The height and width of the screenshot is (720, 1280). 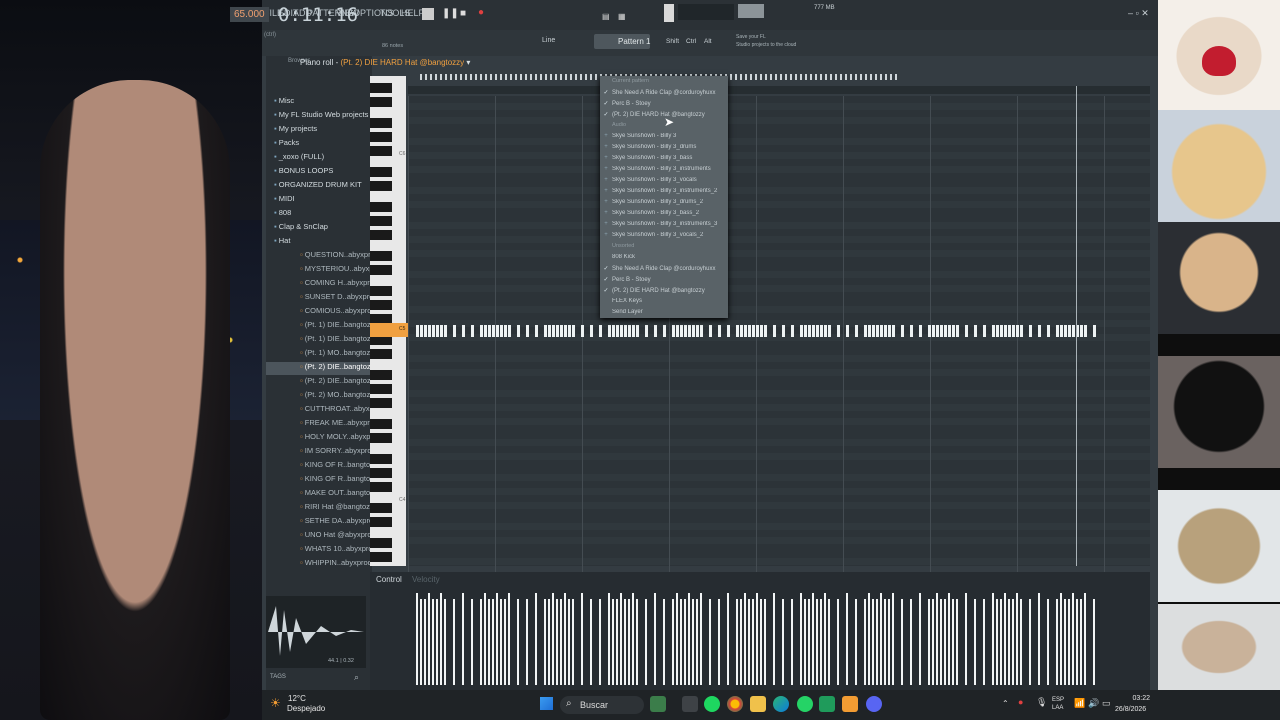 I want to click on velocity-lane, so click(x=761, y=640).